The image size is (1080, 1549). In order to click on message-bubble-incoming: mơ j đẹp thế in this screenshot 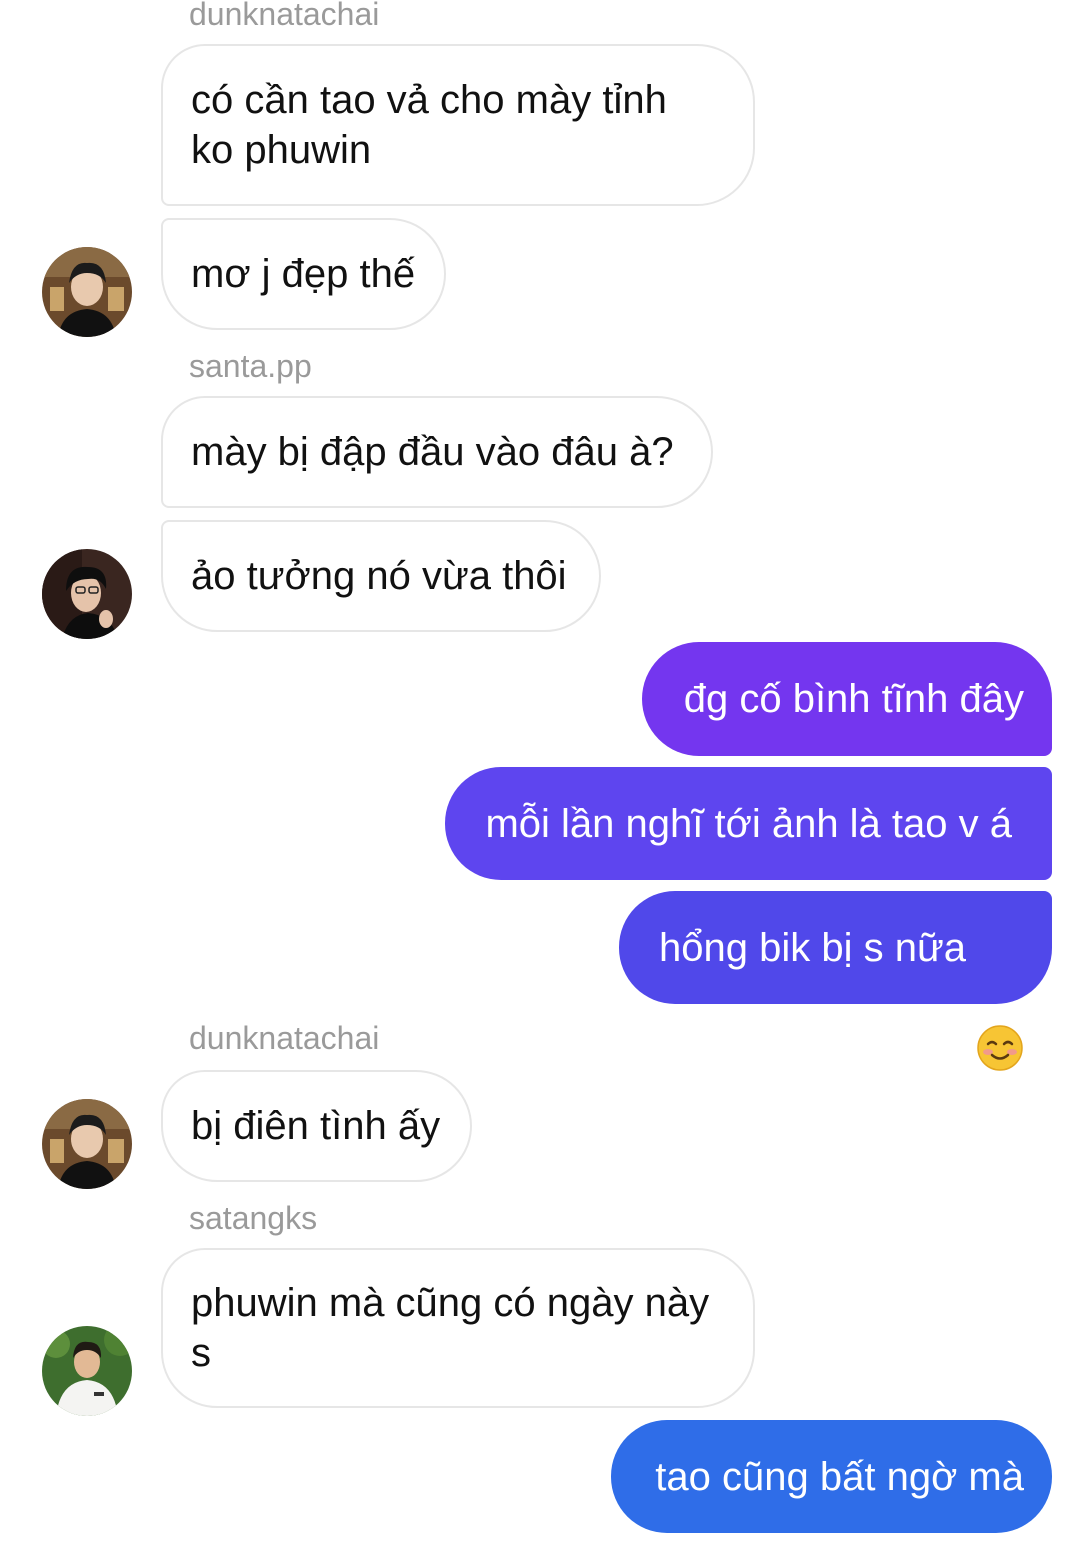, I will do `click(303, 274)`.